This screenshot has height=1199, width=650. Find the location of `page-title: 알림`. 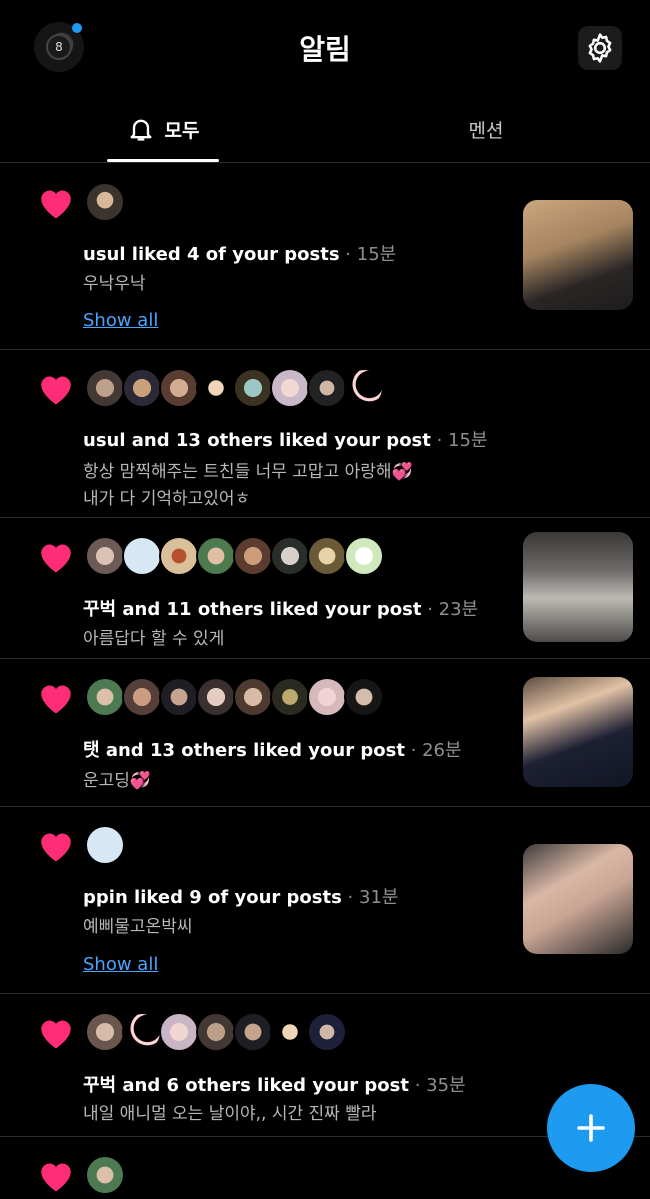

page-title: 알림 is located at coordinates (325, 49).